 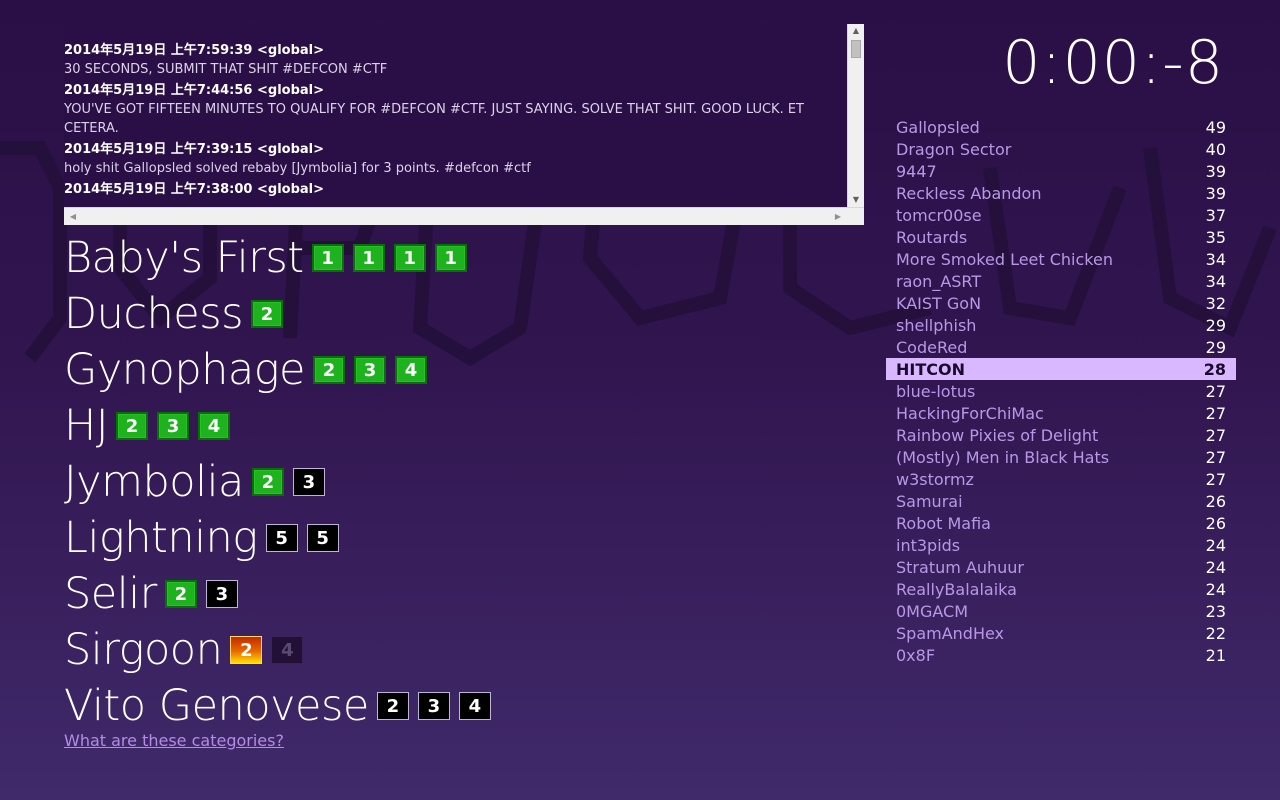 What do you see at coordinates (1061, 171) in the screenshot?
I see `scoreboard-row: 9447 39` at bounding box center [1061, 171].